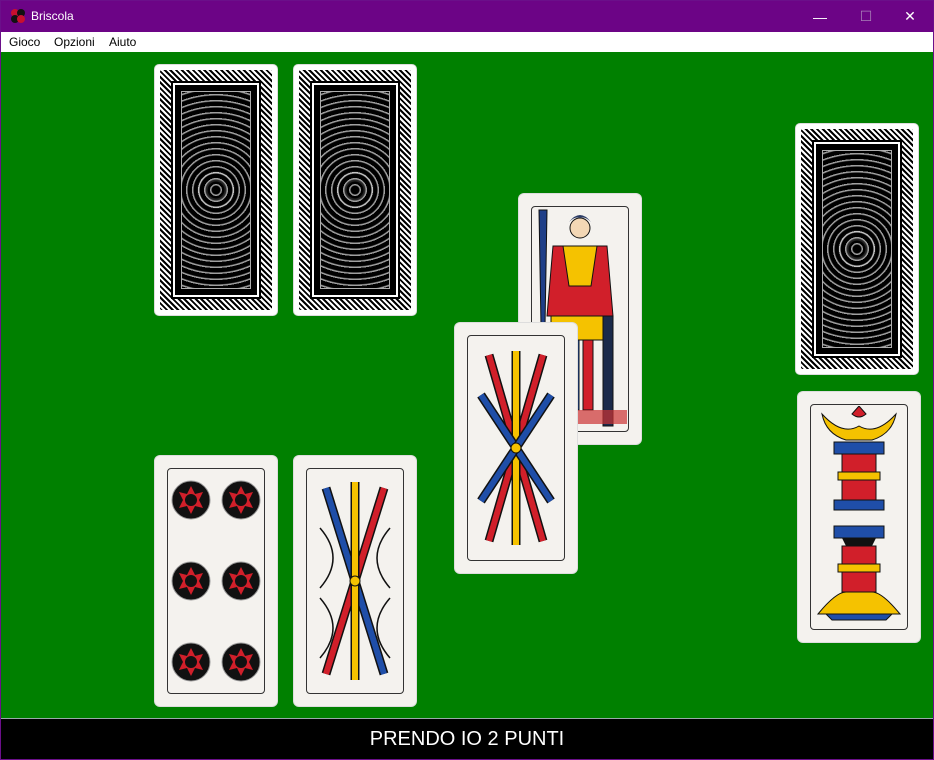 The height and width of the screenshot is (760, 934). Describe the element at coordinates (18, 16) in the screenshot. I see `app-icon` at that location.